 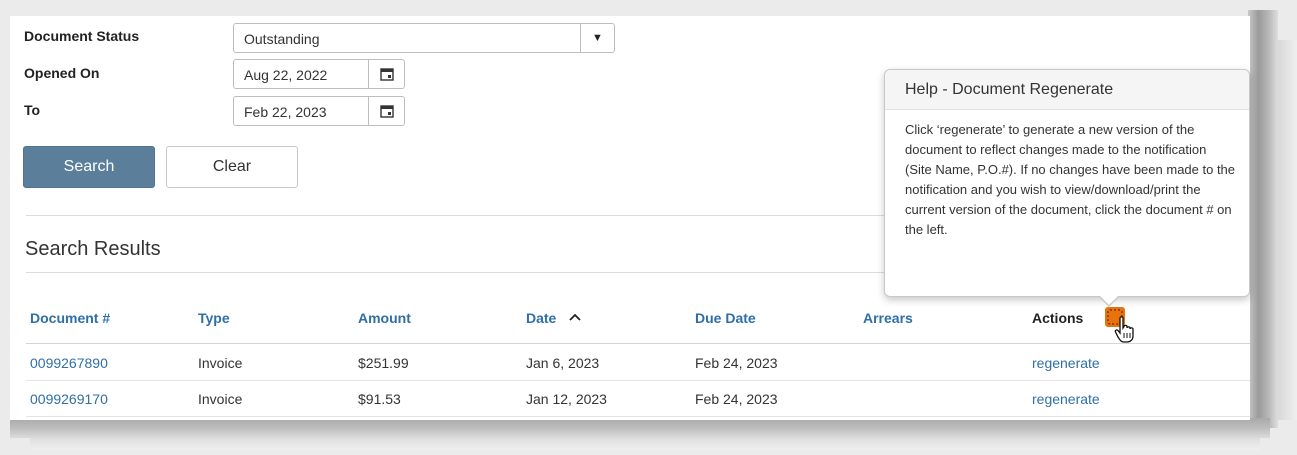 What do you see at coordinates (1109, 301) in the screenshot?
I see `popover-arrow` at bounding box center [1109, 301].